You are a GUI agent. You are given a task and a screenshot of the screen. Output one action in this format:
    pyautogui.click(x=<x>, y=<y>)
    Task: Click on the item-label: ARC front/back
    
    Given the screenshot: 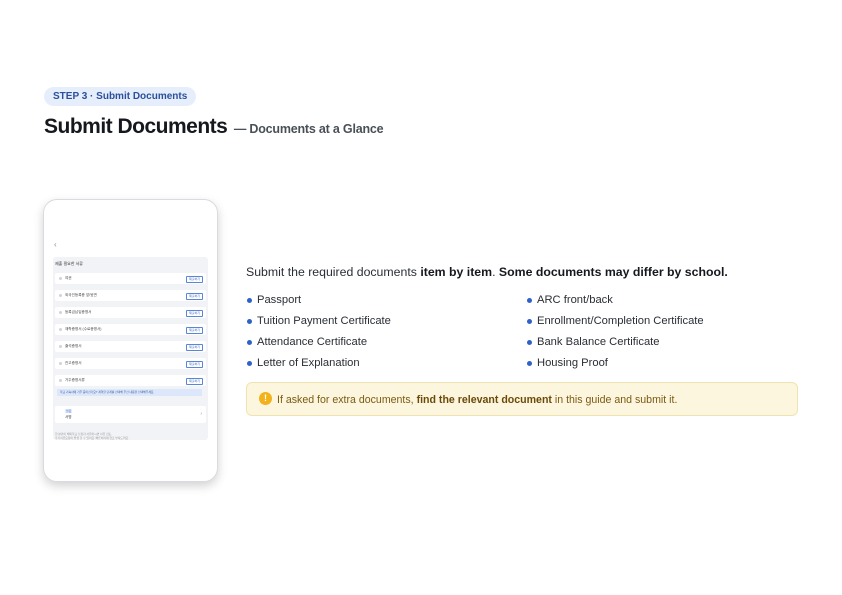 What is the action you would take?
    pyautogui.click(x=575, y=300)
    